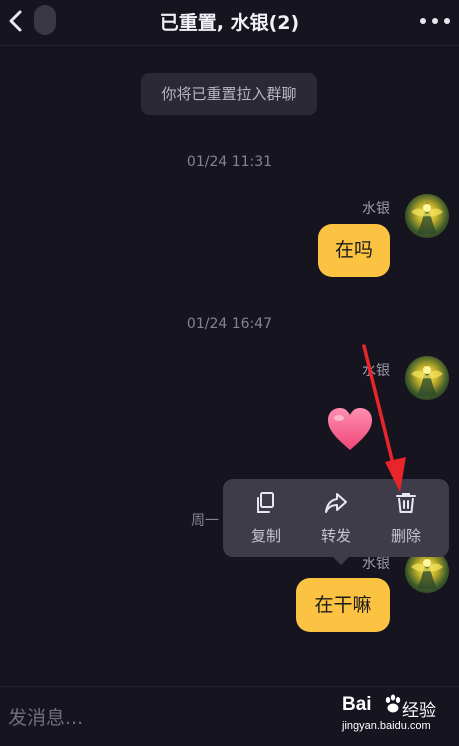  What do you see at coordinates (419, 711) in the screenshot?
I see `watermark-cn-text: 经验` at bounding box center [419, 711].